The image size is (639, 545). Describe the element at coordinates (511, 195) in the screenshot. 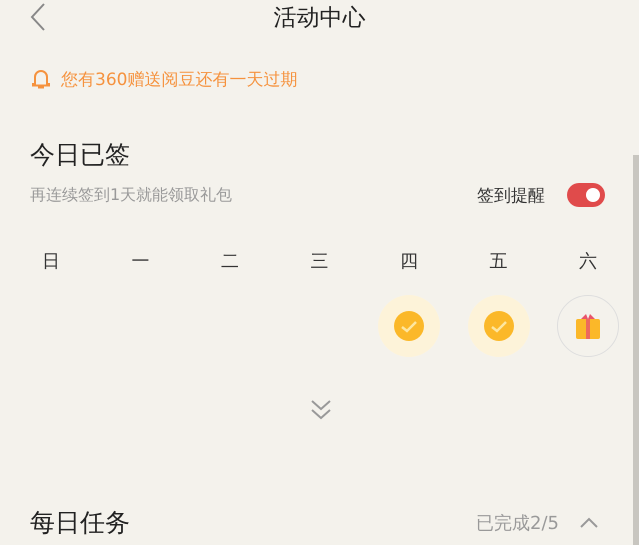

I see `reminder-label: 签到提醒` at that location.